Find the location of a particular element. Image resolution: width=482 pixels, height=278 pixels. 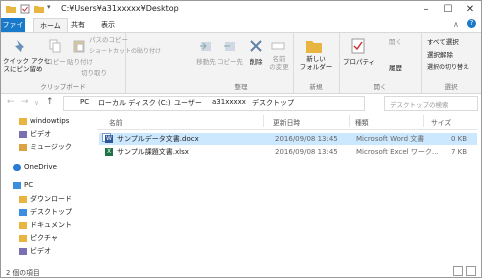

window-title: C:¥Users¥a31xxxxx¥Desktop is located at coordinates (120, 8).